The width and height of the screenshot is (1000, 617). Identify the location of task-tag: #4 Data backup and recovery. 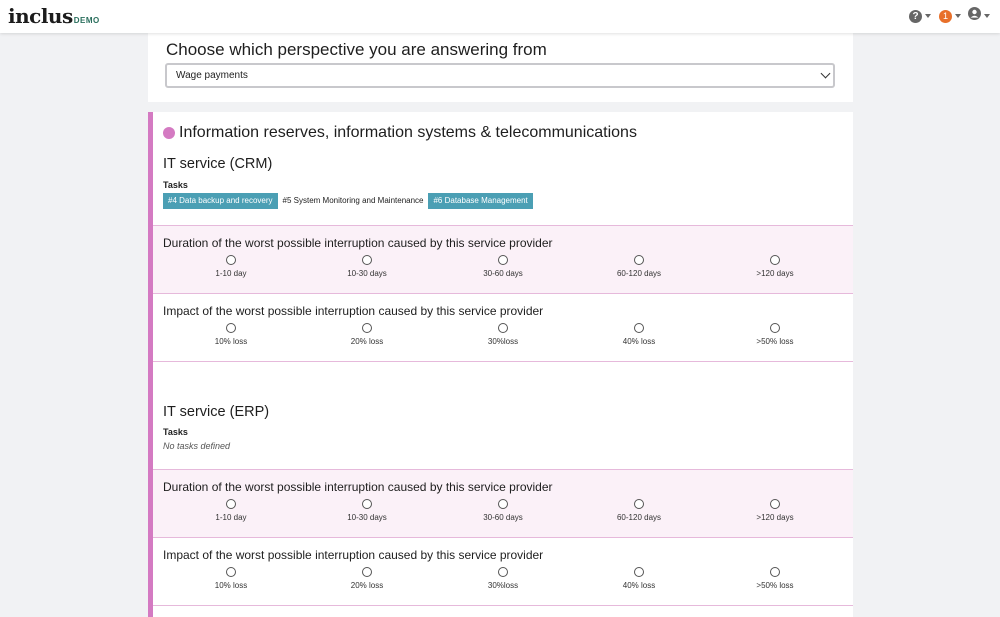
(220, 201).